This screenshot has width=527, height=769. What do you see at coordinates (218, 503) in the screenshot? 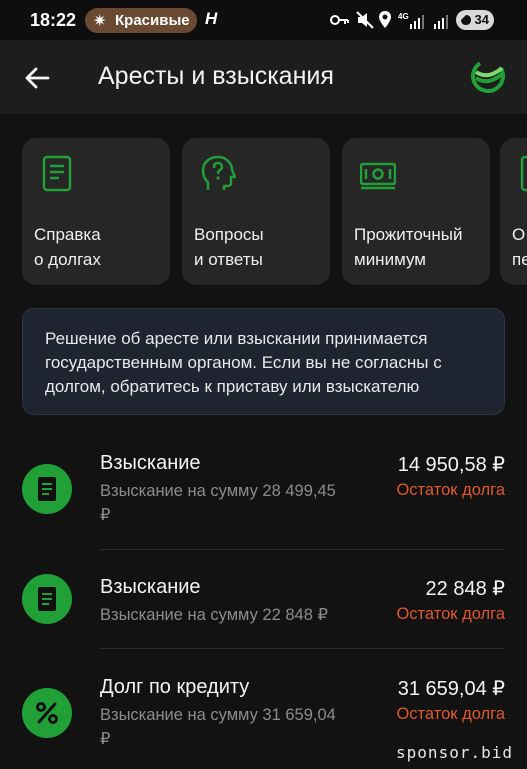
I see `debt-subtitle: Взыскание на сумму 28 499,45 ₽` at bounding box center [218, 503].